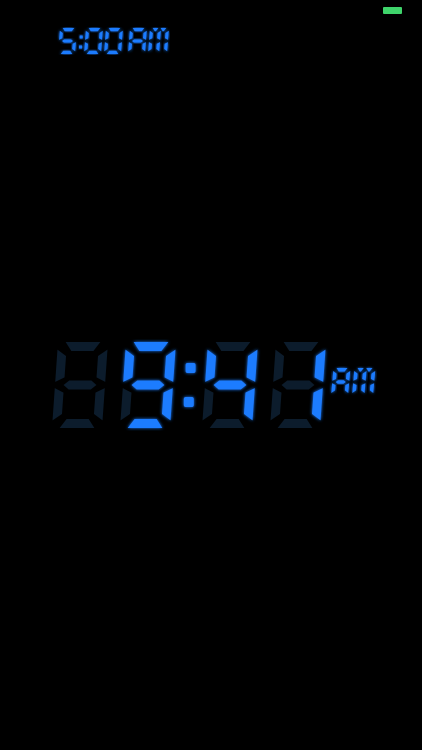 The width and height of the screenshot is (422, 750). I want to click on alarm-digit-minute-tens, so click(93, 41).